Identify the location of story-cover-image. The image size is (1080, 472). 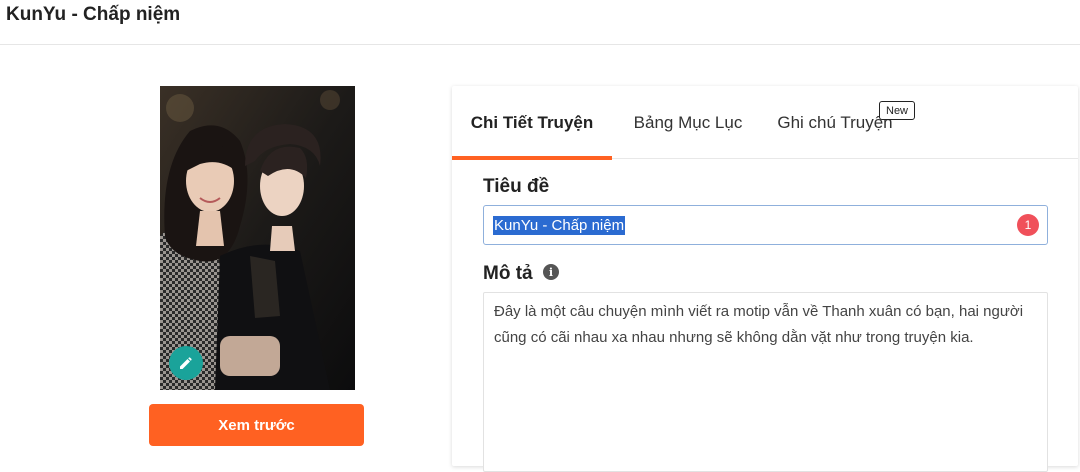
(257, 238).